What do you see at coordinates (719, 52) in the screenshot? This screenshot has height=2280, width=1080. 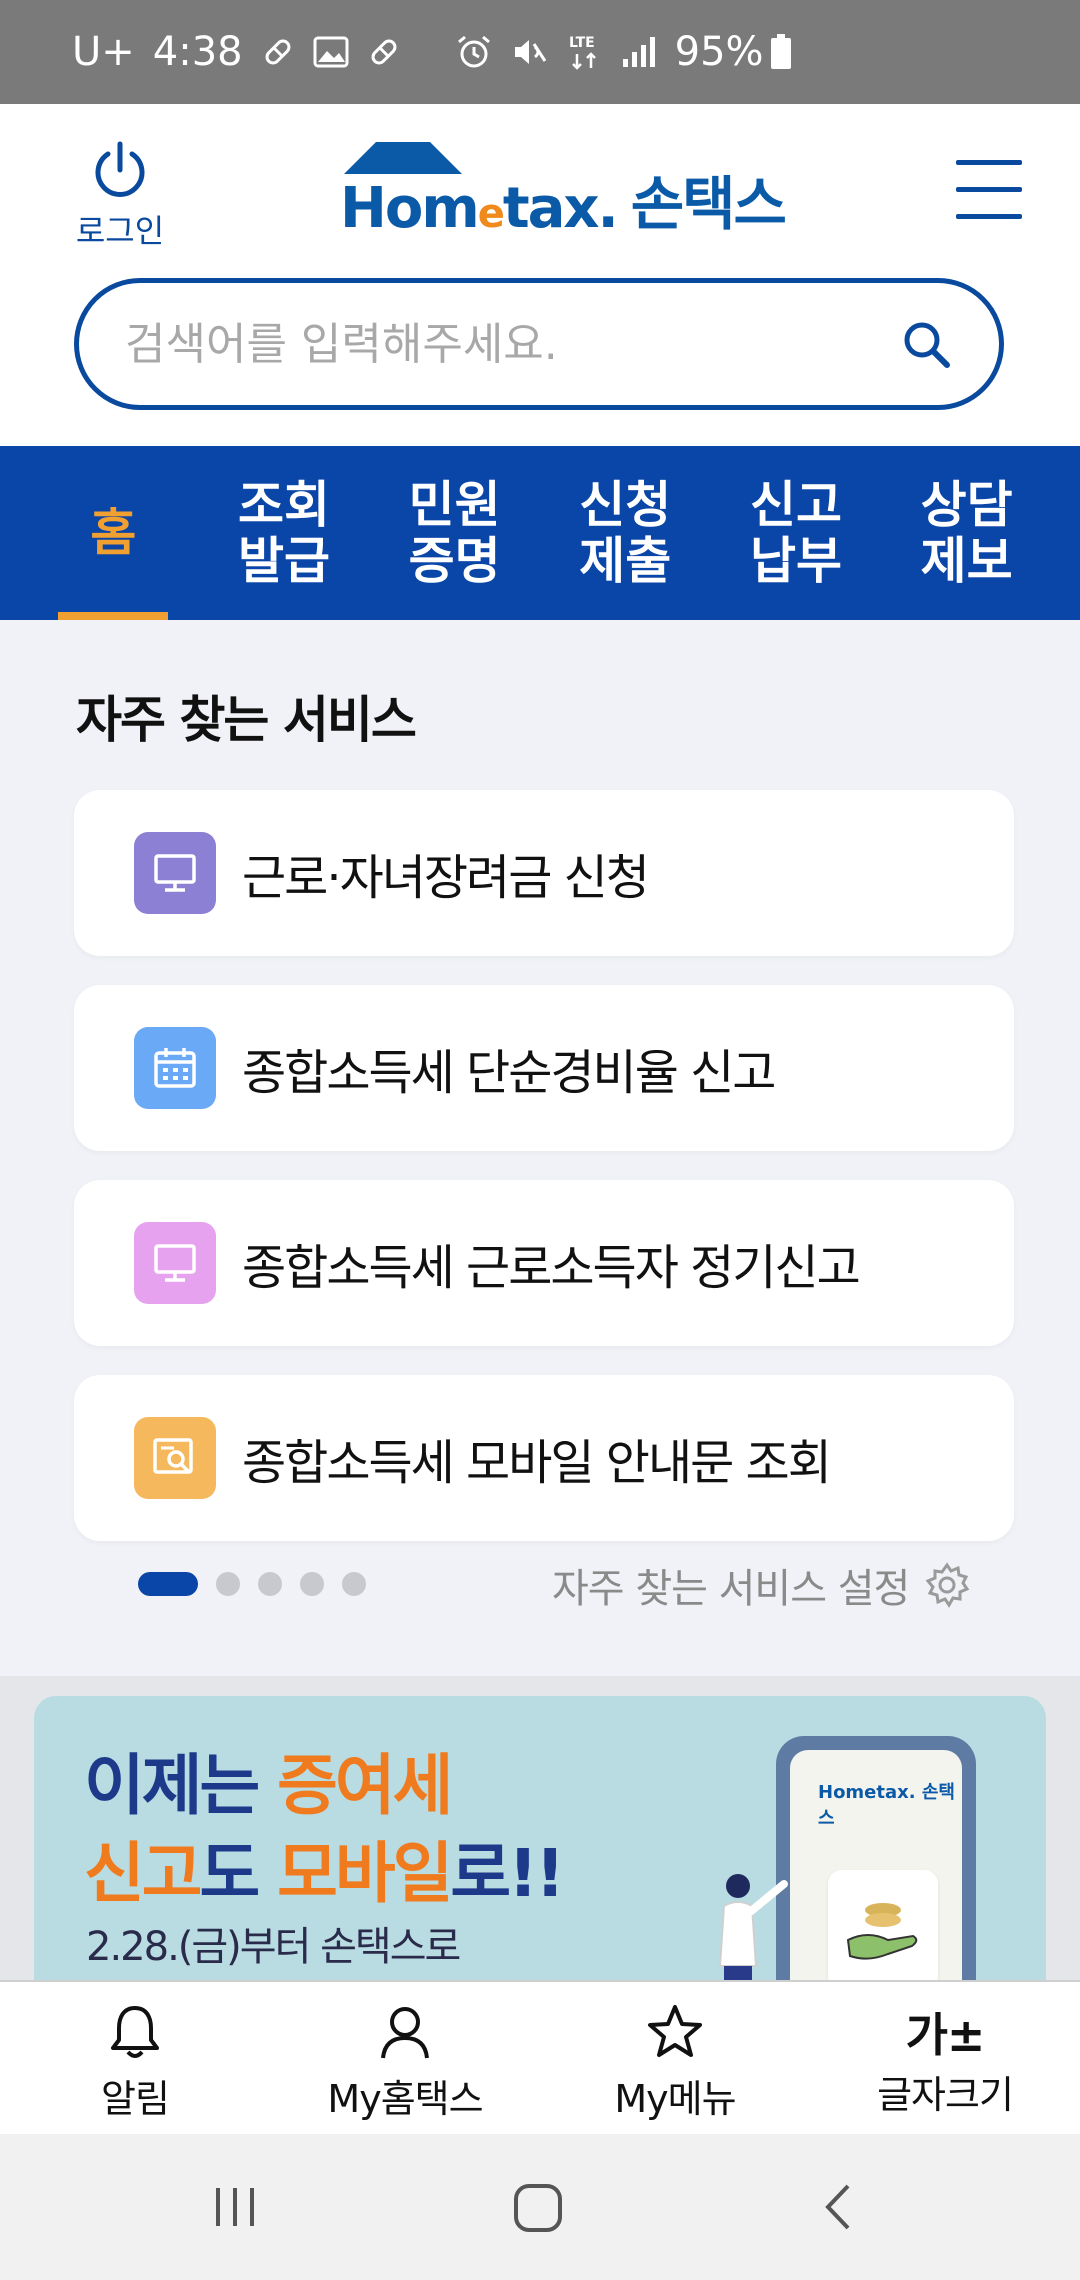 I see `battery-level: 95%` at bounding box center [719, 52].